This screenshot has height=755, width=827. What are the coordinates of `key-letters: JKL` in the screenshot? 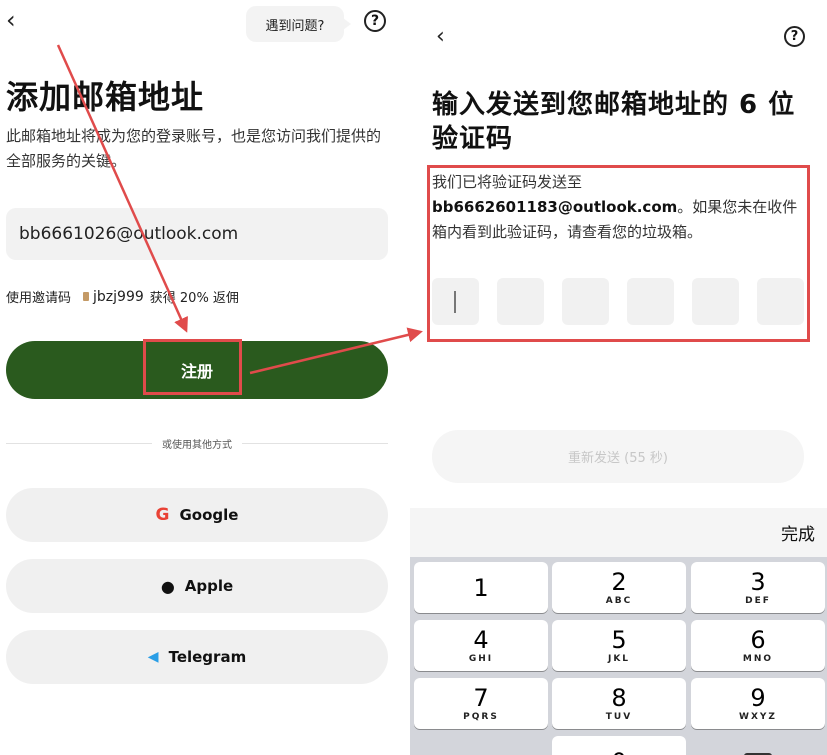 It's located at (619, 658).